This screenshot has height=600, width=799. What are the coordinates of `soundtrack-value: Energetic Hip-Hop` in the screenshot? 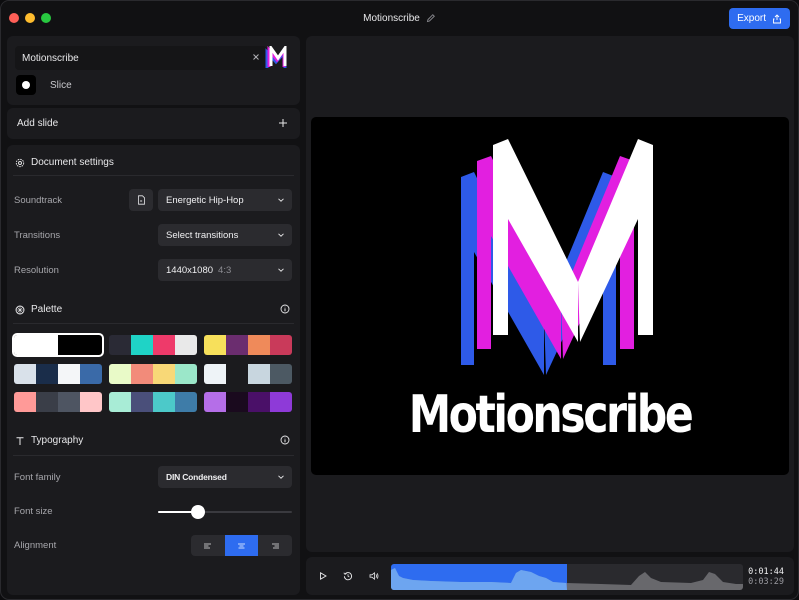 It's located at (205, 200).